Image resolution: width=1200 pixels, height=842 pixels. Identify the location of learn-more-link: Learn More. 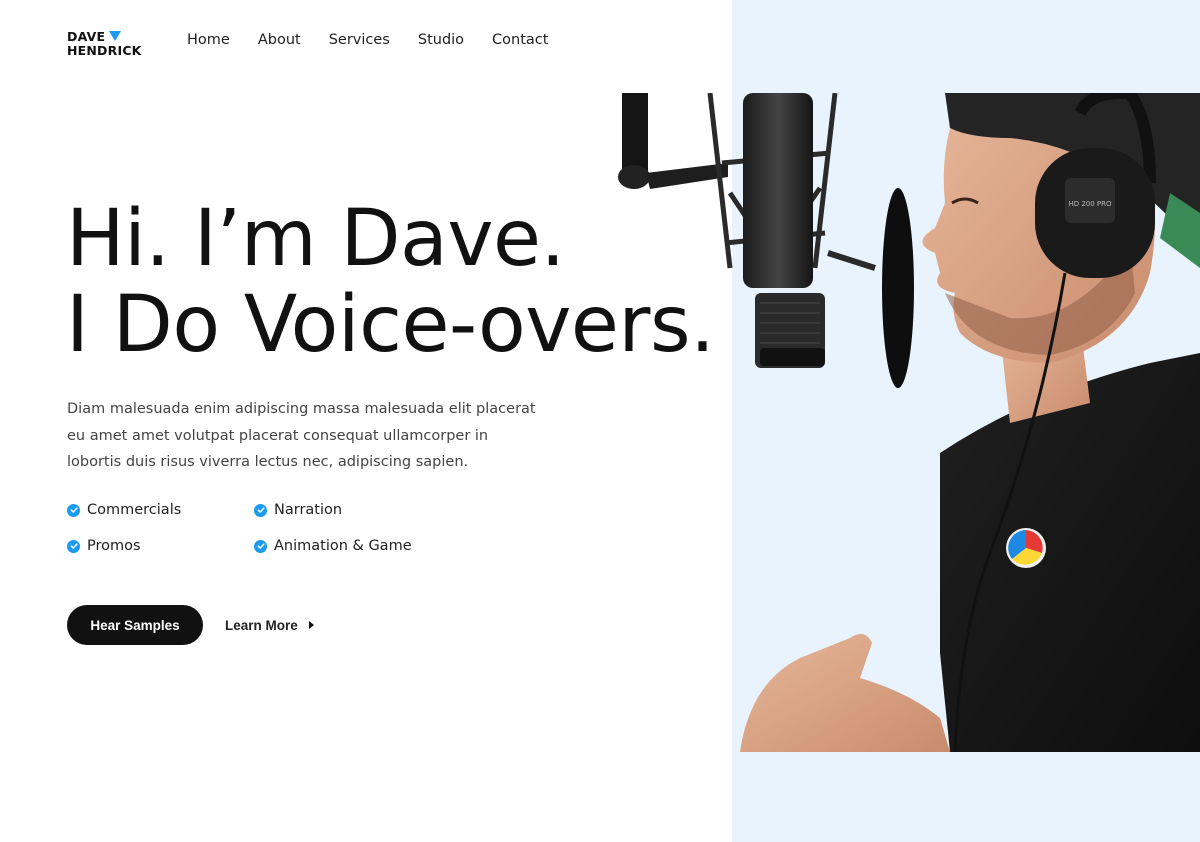
(269, 625).